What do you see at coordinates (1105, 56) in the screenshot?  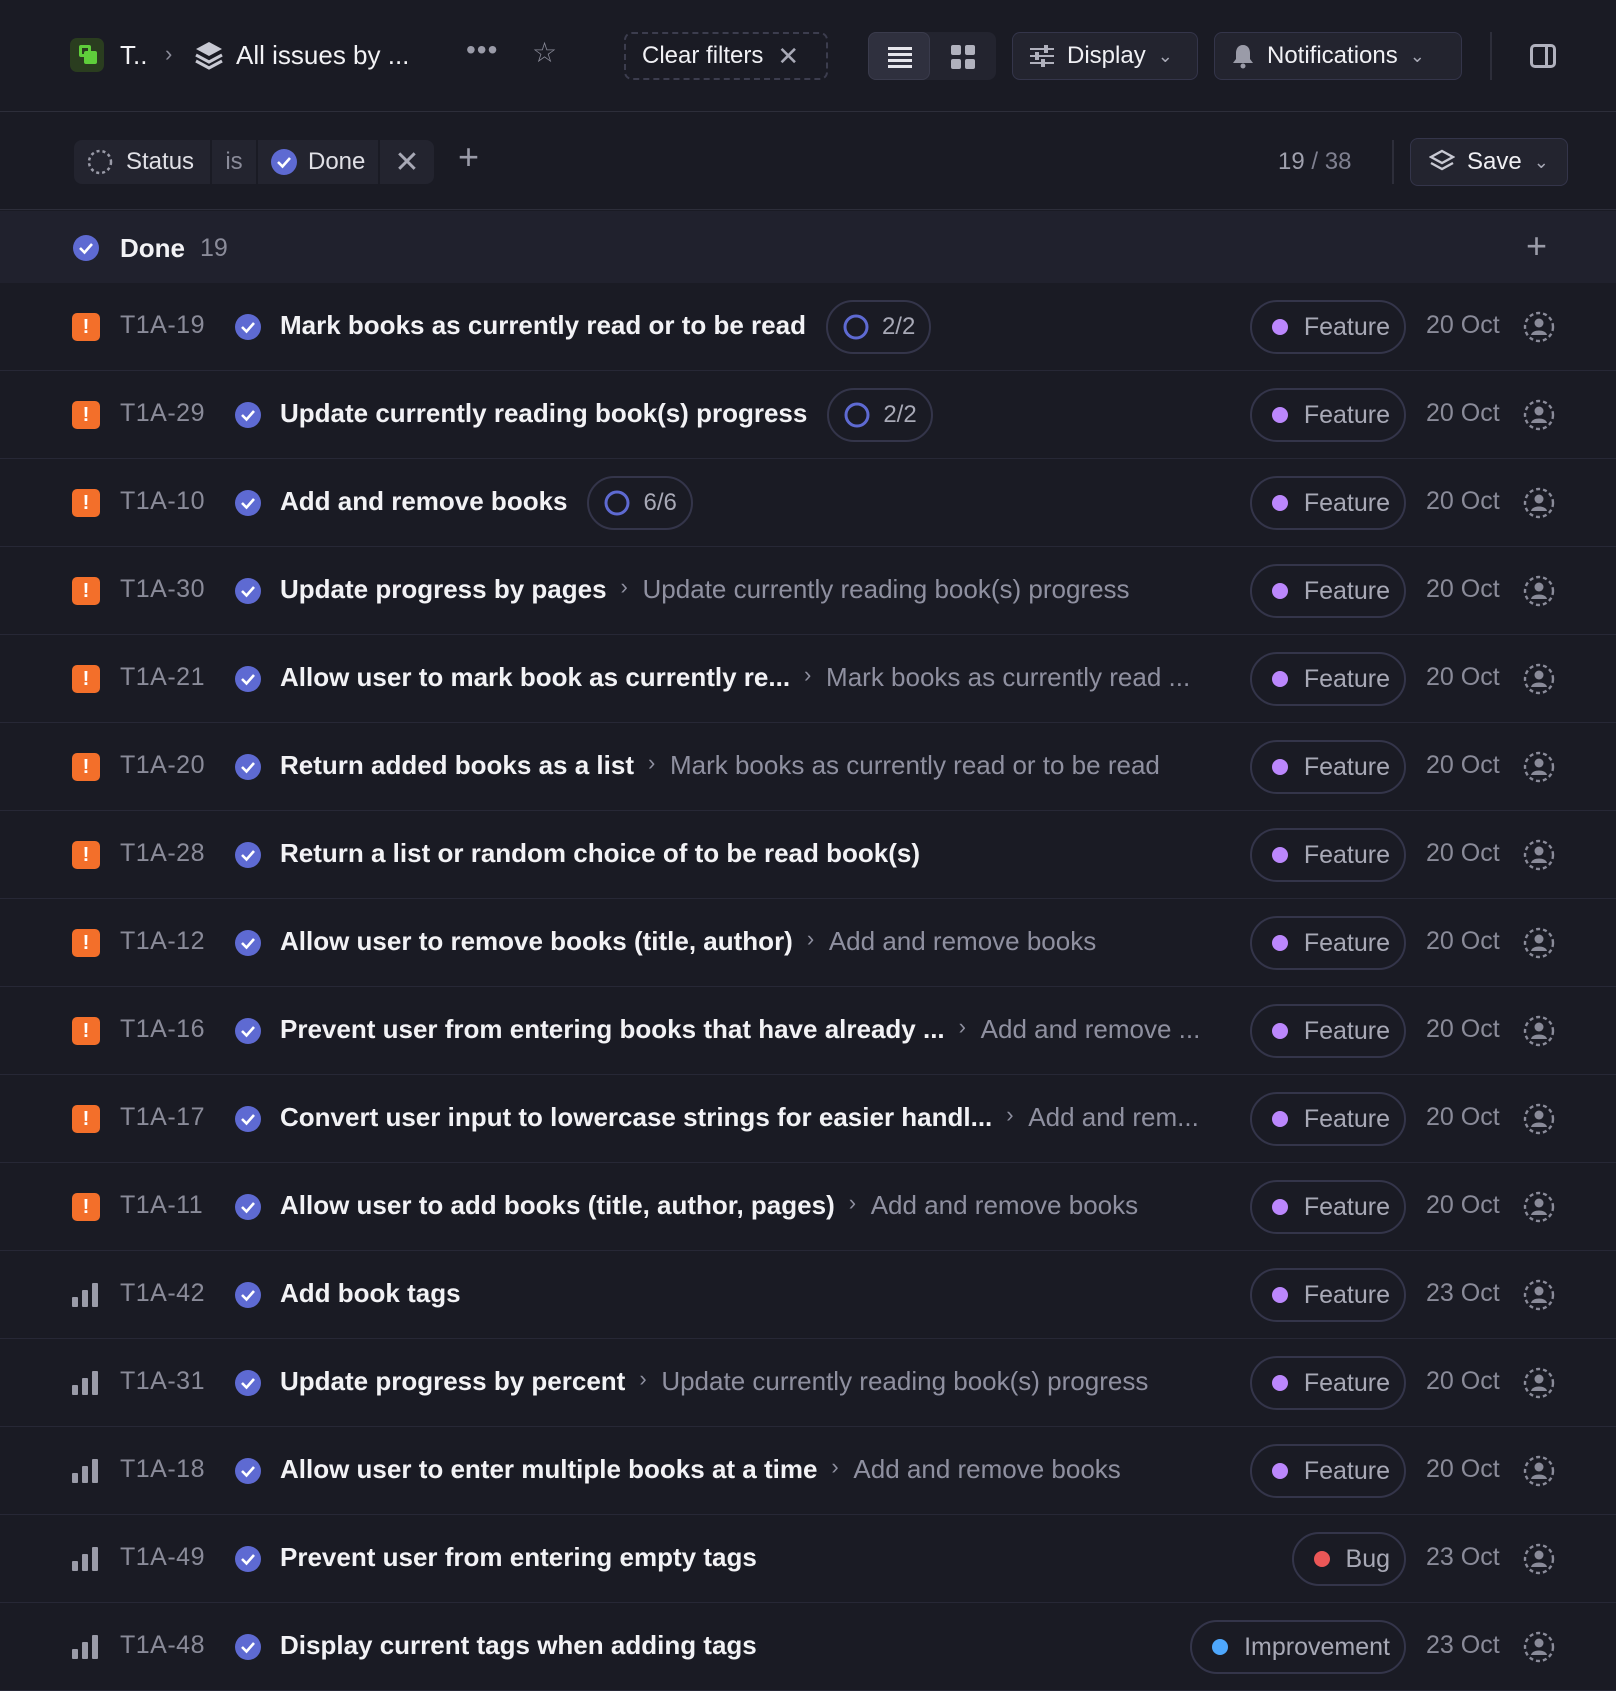 I see `display-button: Display ⌄` at bounding box center [1105, 56].